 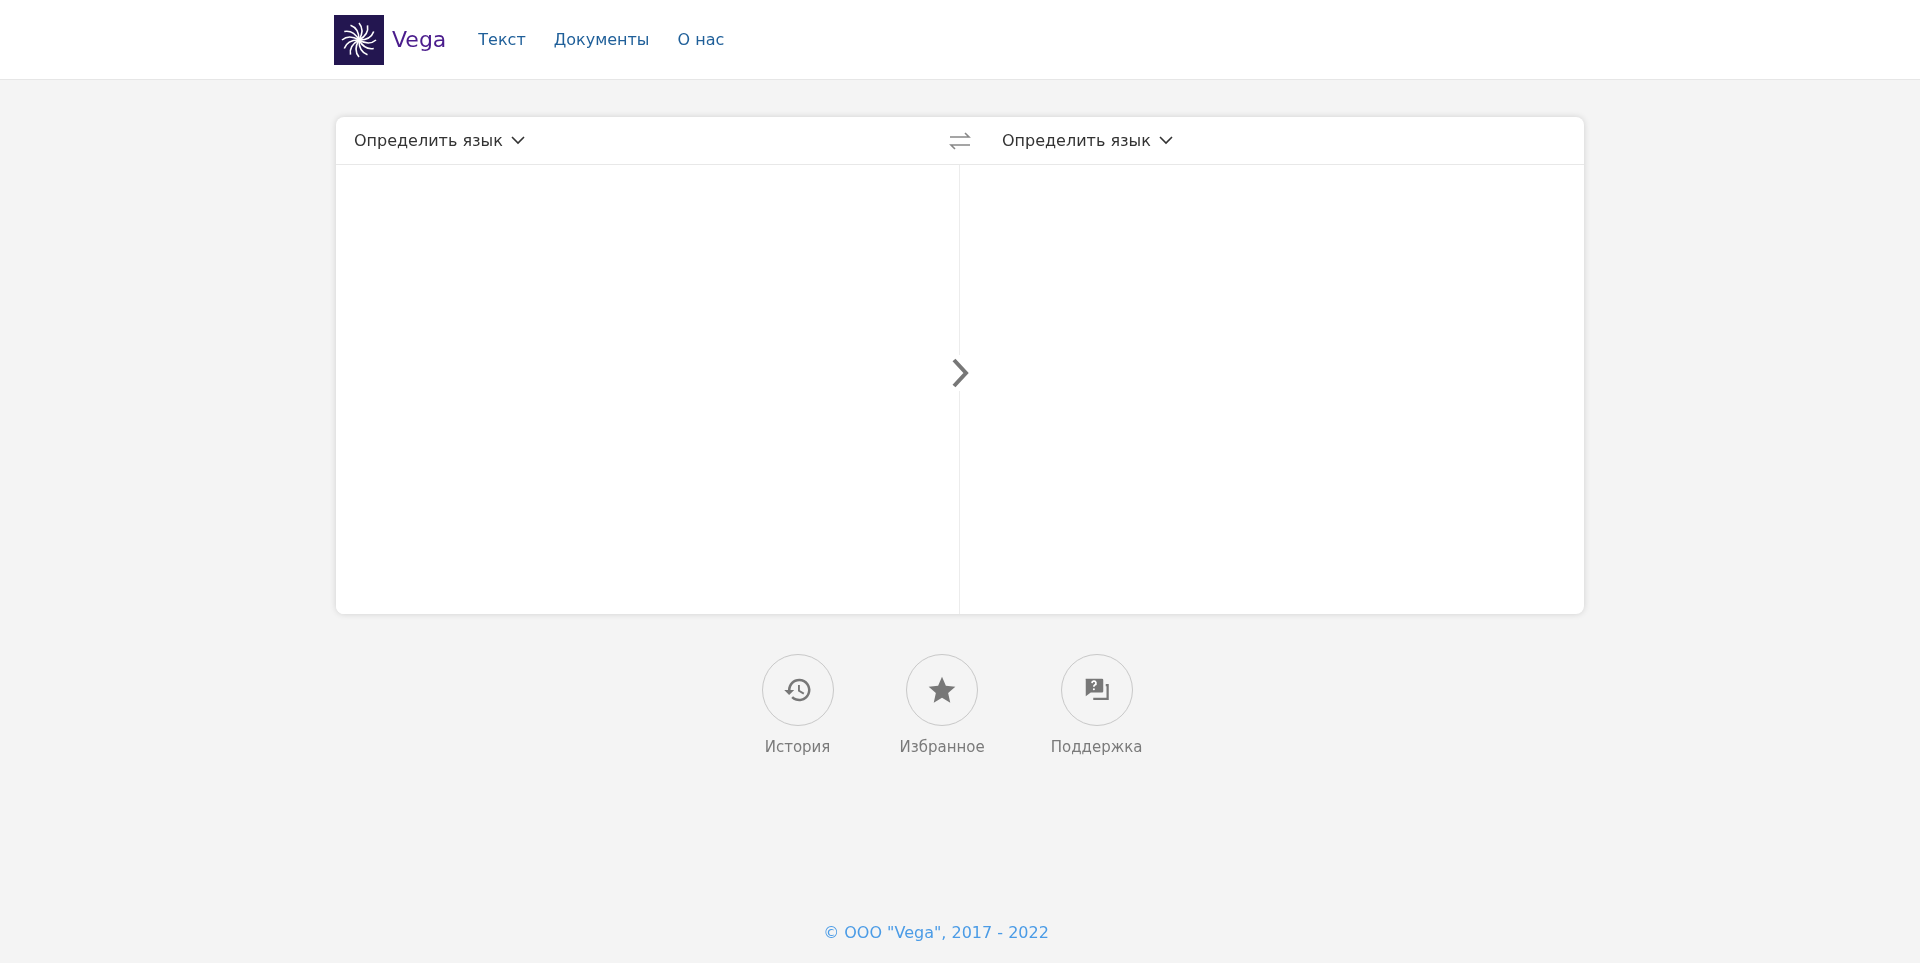 I want to click on nav-link: О нас, so click(x=701, y=39).